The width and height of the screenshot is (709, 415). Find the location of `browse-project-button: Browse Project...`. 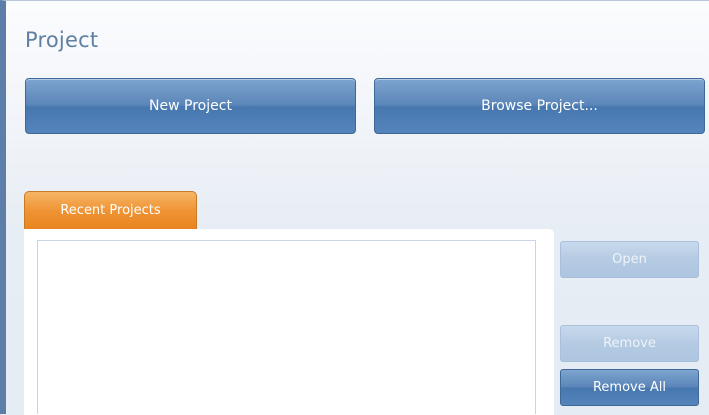

browse-project-button: Browse Project... is located at coordinates (539, 106).